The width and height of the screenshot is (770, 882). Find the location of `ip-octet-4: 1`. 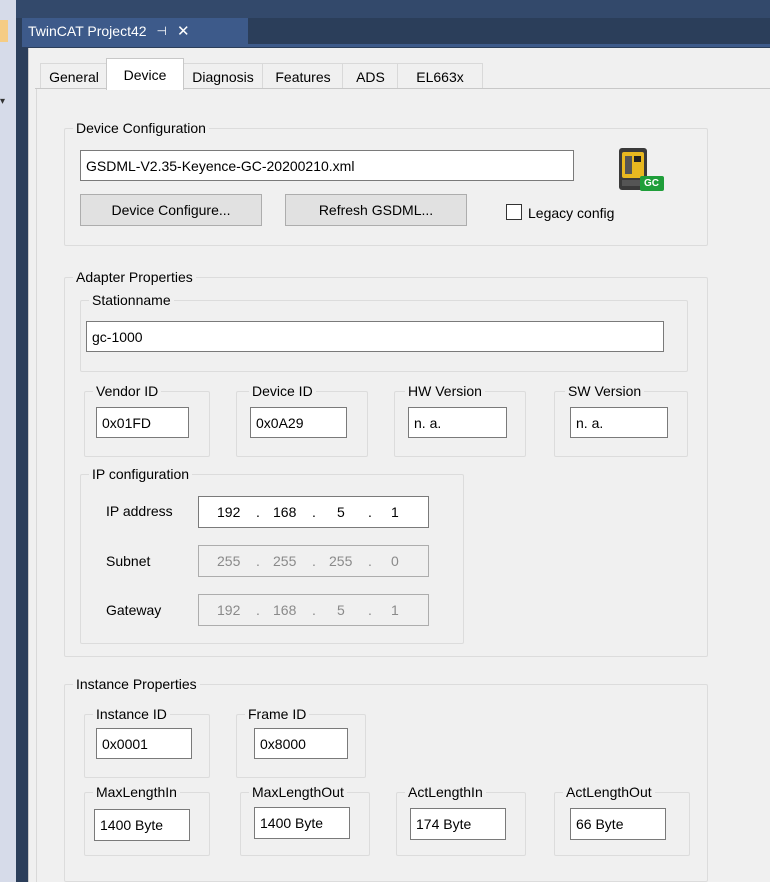

ip-octet-4: 1 is located at coordinates (395, 512).